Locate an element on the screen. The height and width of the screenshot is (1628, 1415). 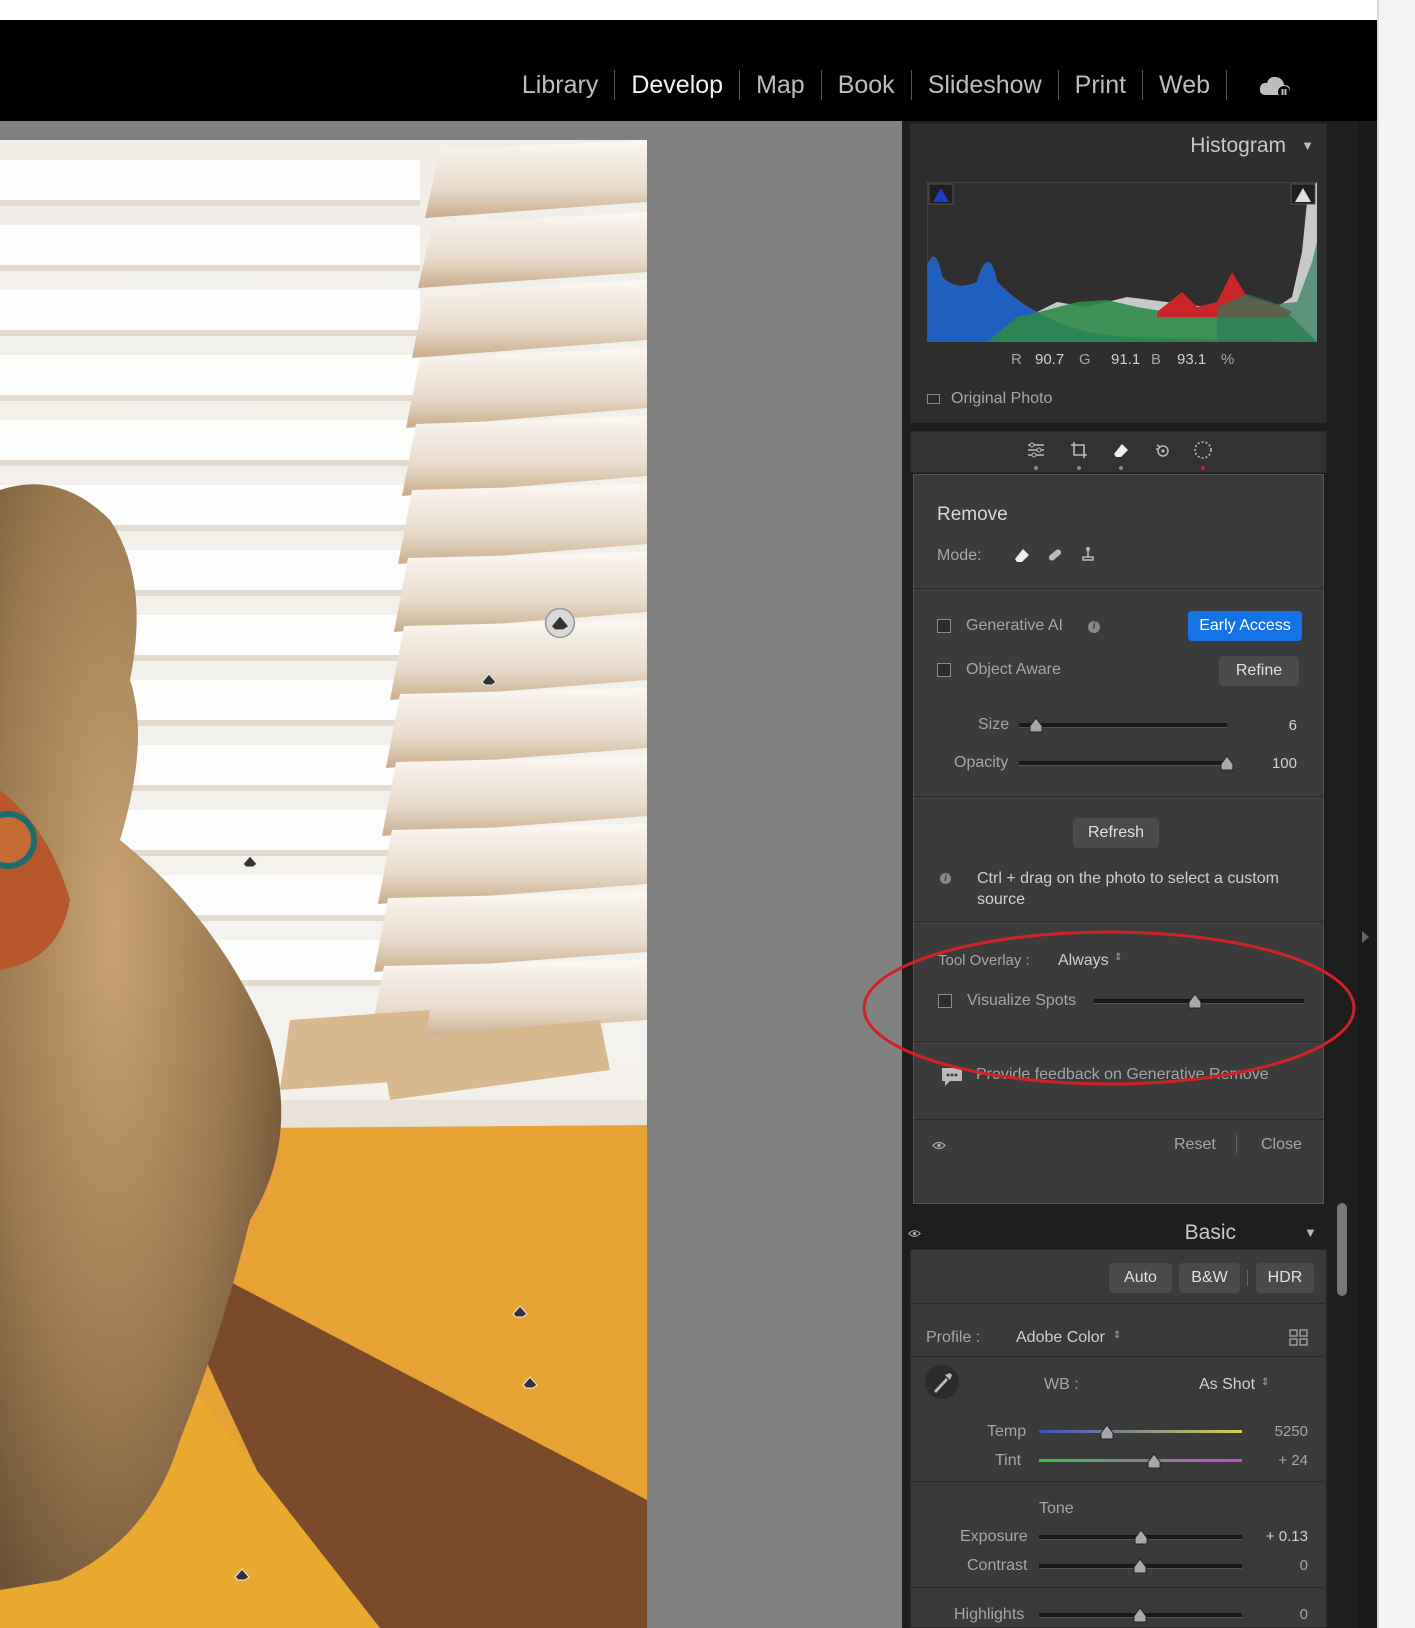
tint-value: + 24 is located at coordinates (1293, 1460).